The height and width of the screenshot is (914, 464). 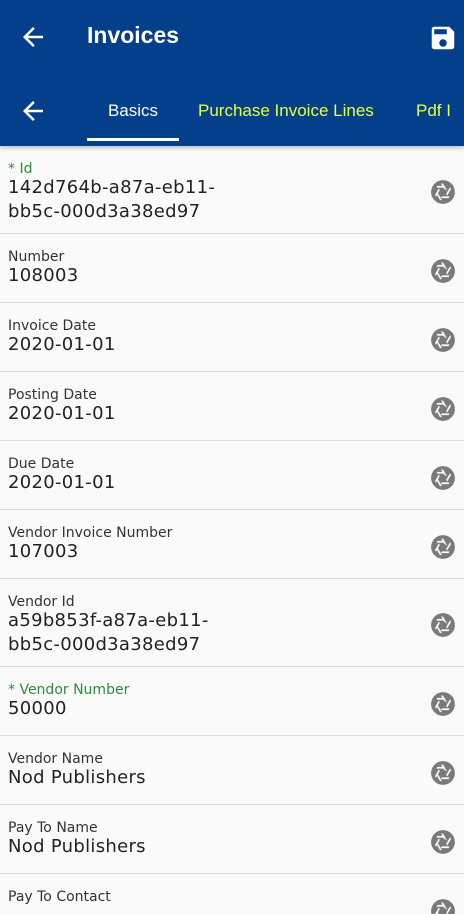 I want to click on field-row: Due Date 2020-01-01, so click(x=232, y=475).